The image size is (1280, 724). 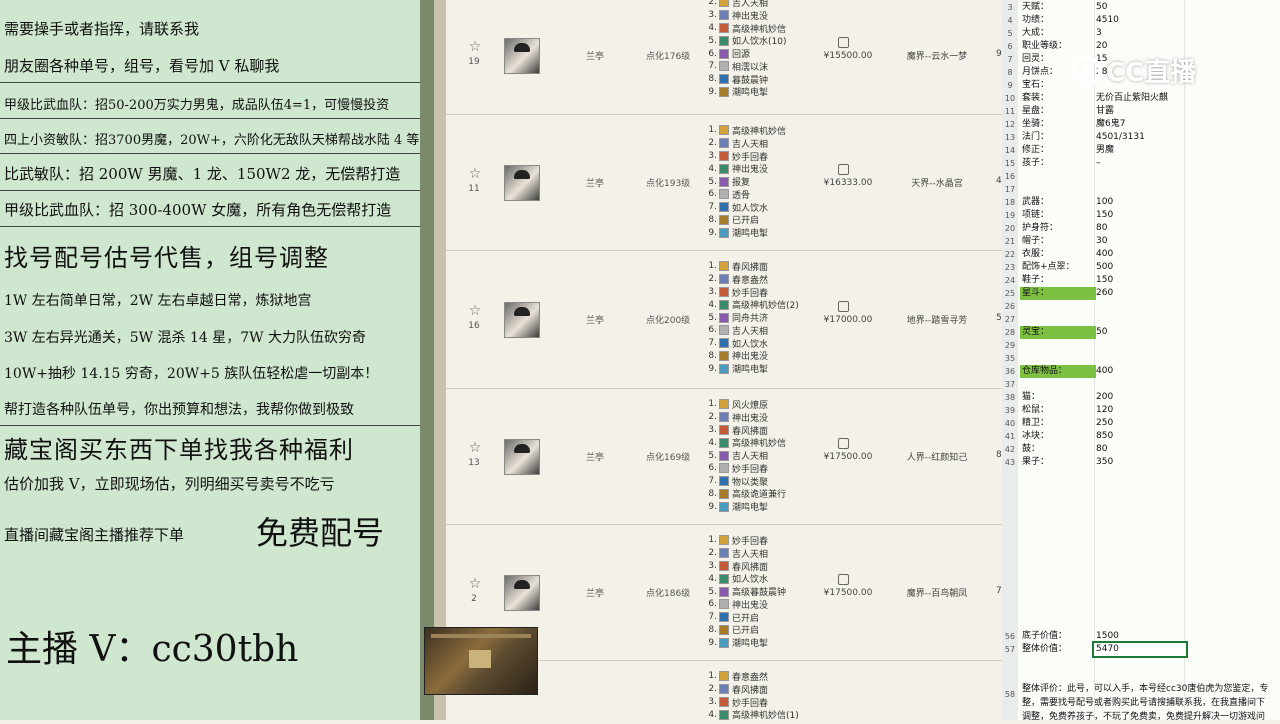 I want to click on sheet-label-cell: 武器：, so click(x=1058, y=202).